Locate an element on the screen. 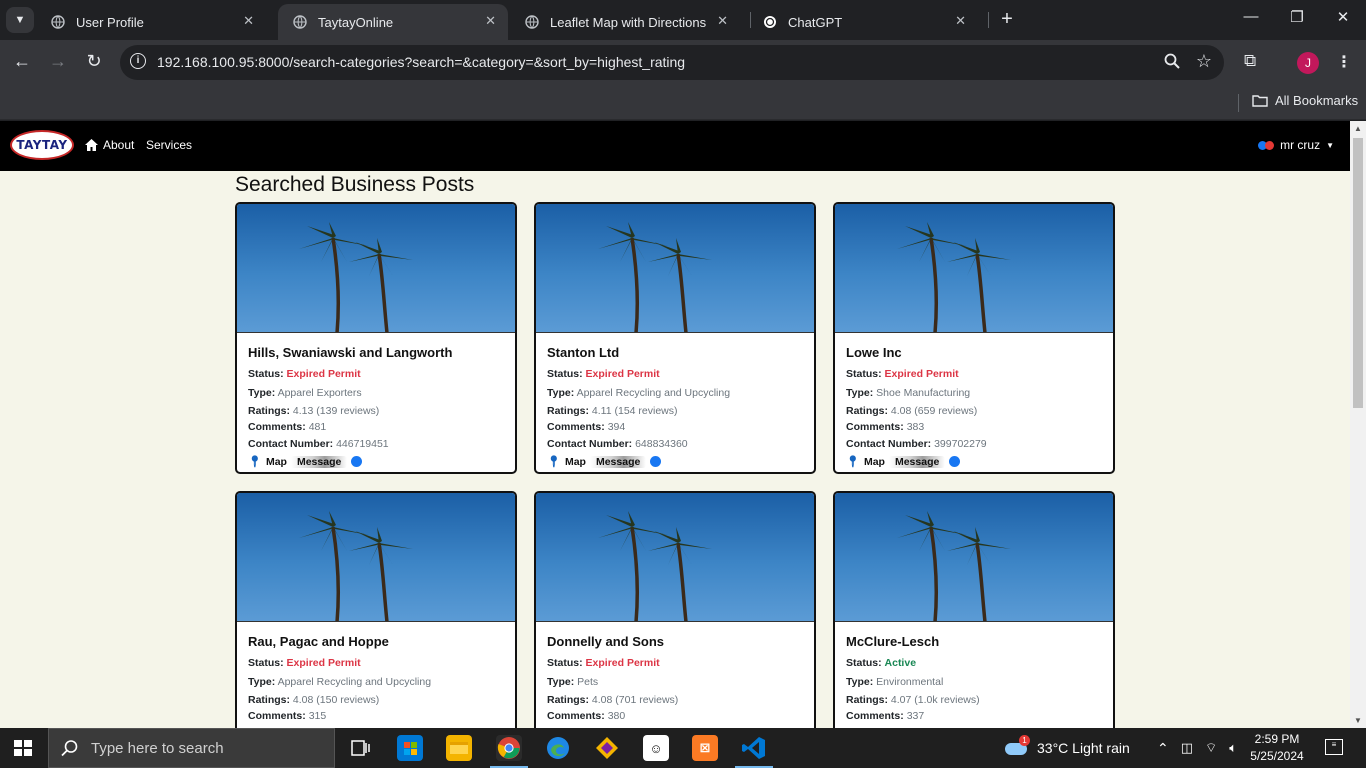 The height and width of the screenshot is (768, 1366). git-client-icon is located at coordinates (607, 748).